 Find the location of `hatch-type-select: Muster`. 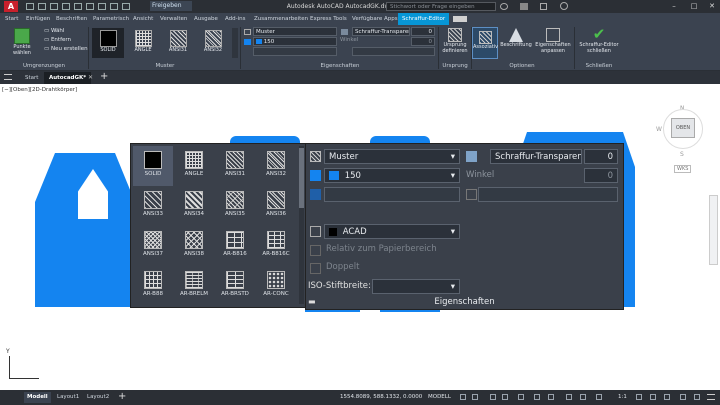

hatch-type-select: Muster is located at coordinates (295, 31).